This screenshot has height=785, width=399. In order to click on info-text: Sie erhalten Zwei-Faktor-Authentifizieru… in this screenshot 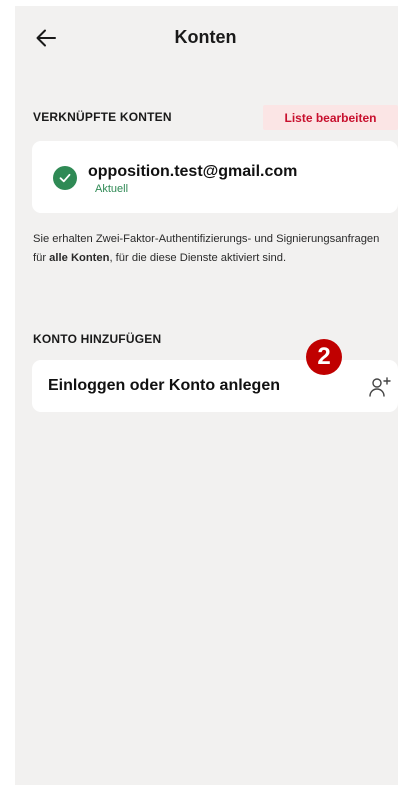, I will do `click(213, 249)`.